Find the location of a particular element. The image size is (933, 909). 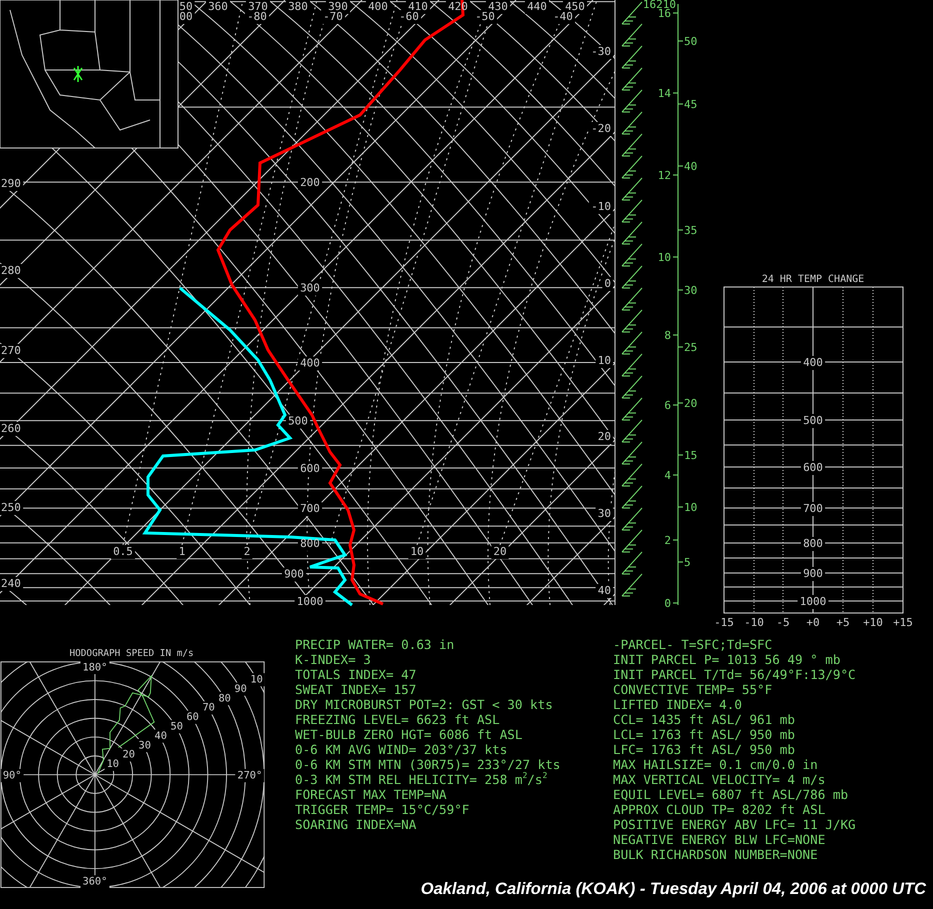

speed-label: 40 is located at coordinates (160, 736).